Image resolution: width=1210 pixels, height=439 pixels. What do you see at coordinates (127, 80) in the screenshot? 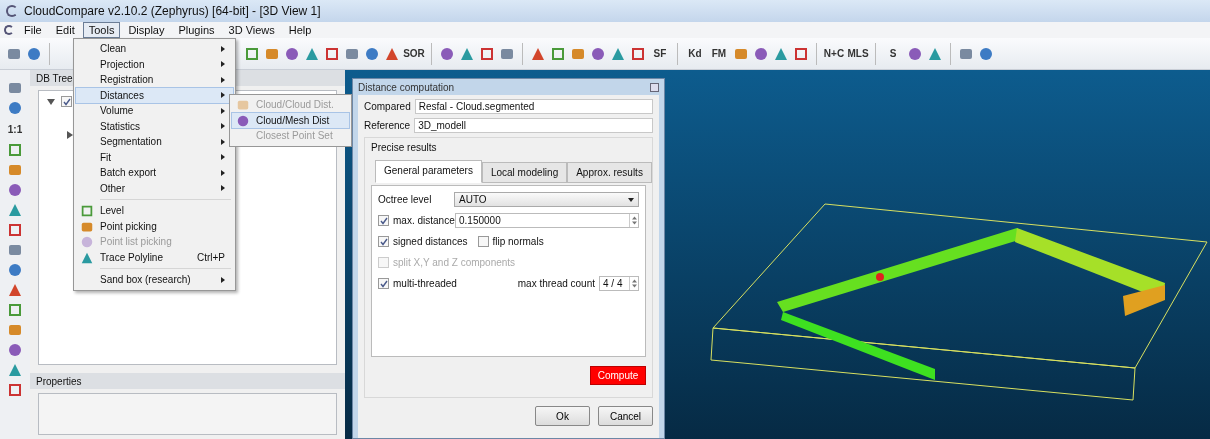
I see `menu-label: Registration` at bounding box center [127, 80].